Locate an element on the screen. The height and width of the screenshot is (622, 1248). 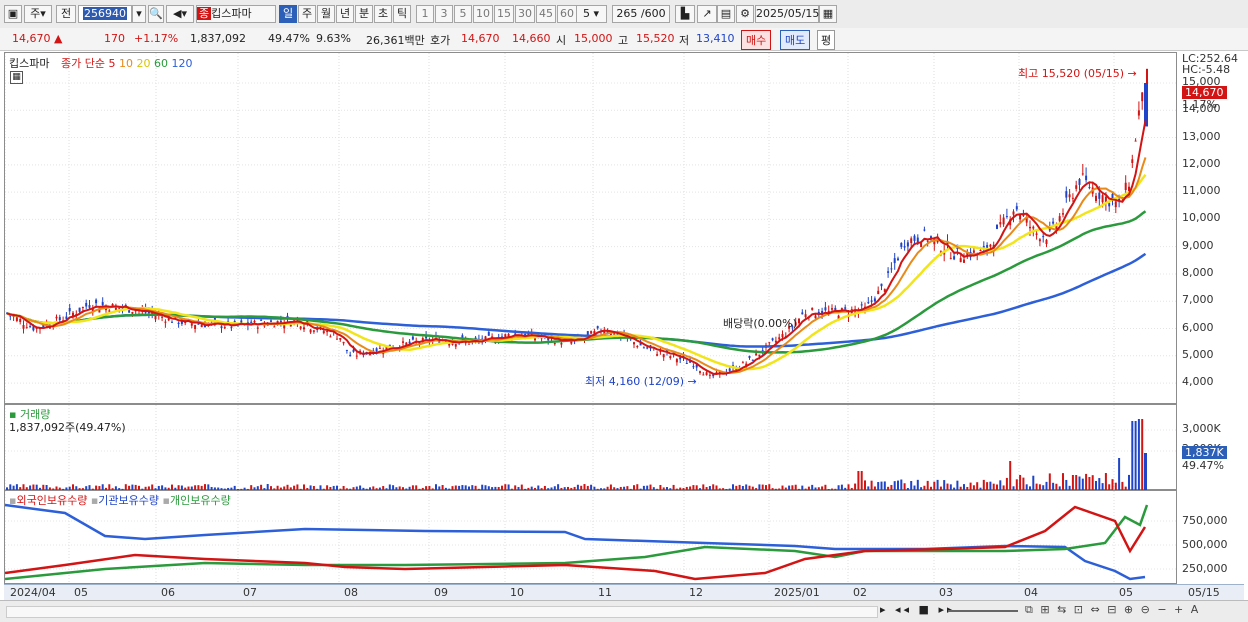
interval-3: 3 is located at coordinates (444, 14).